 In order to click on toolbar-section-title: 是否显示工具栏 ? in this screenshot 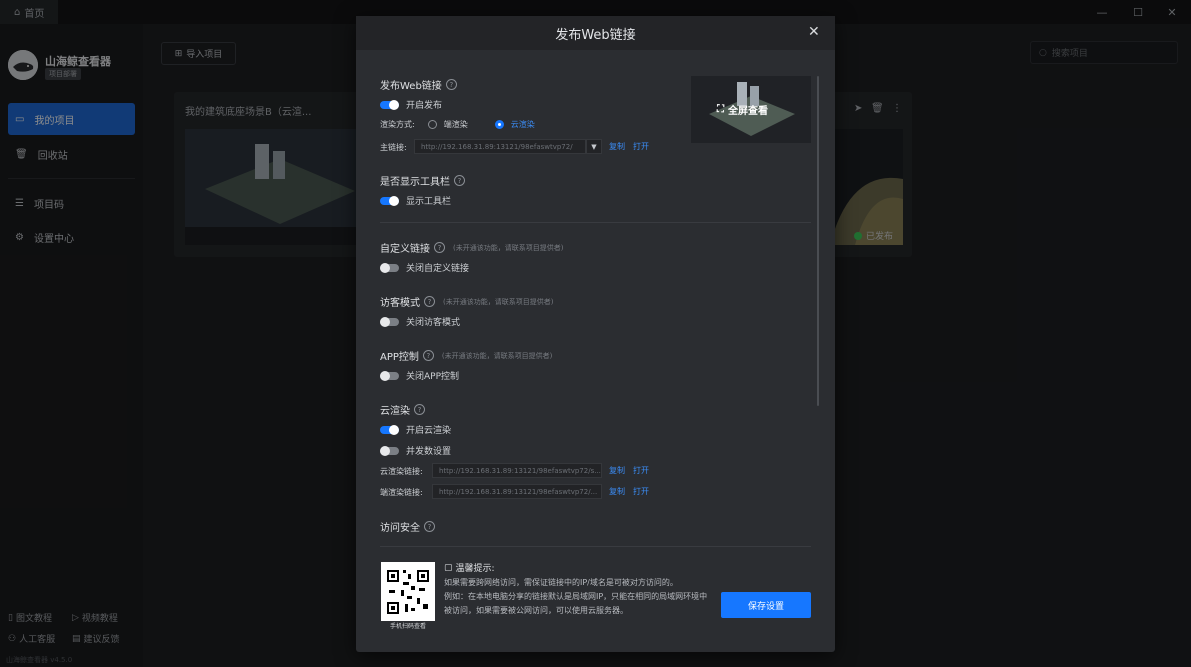, I will do `click(422, 180)`.